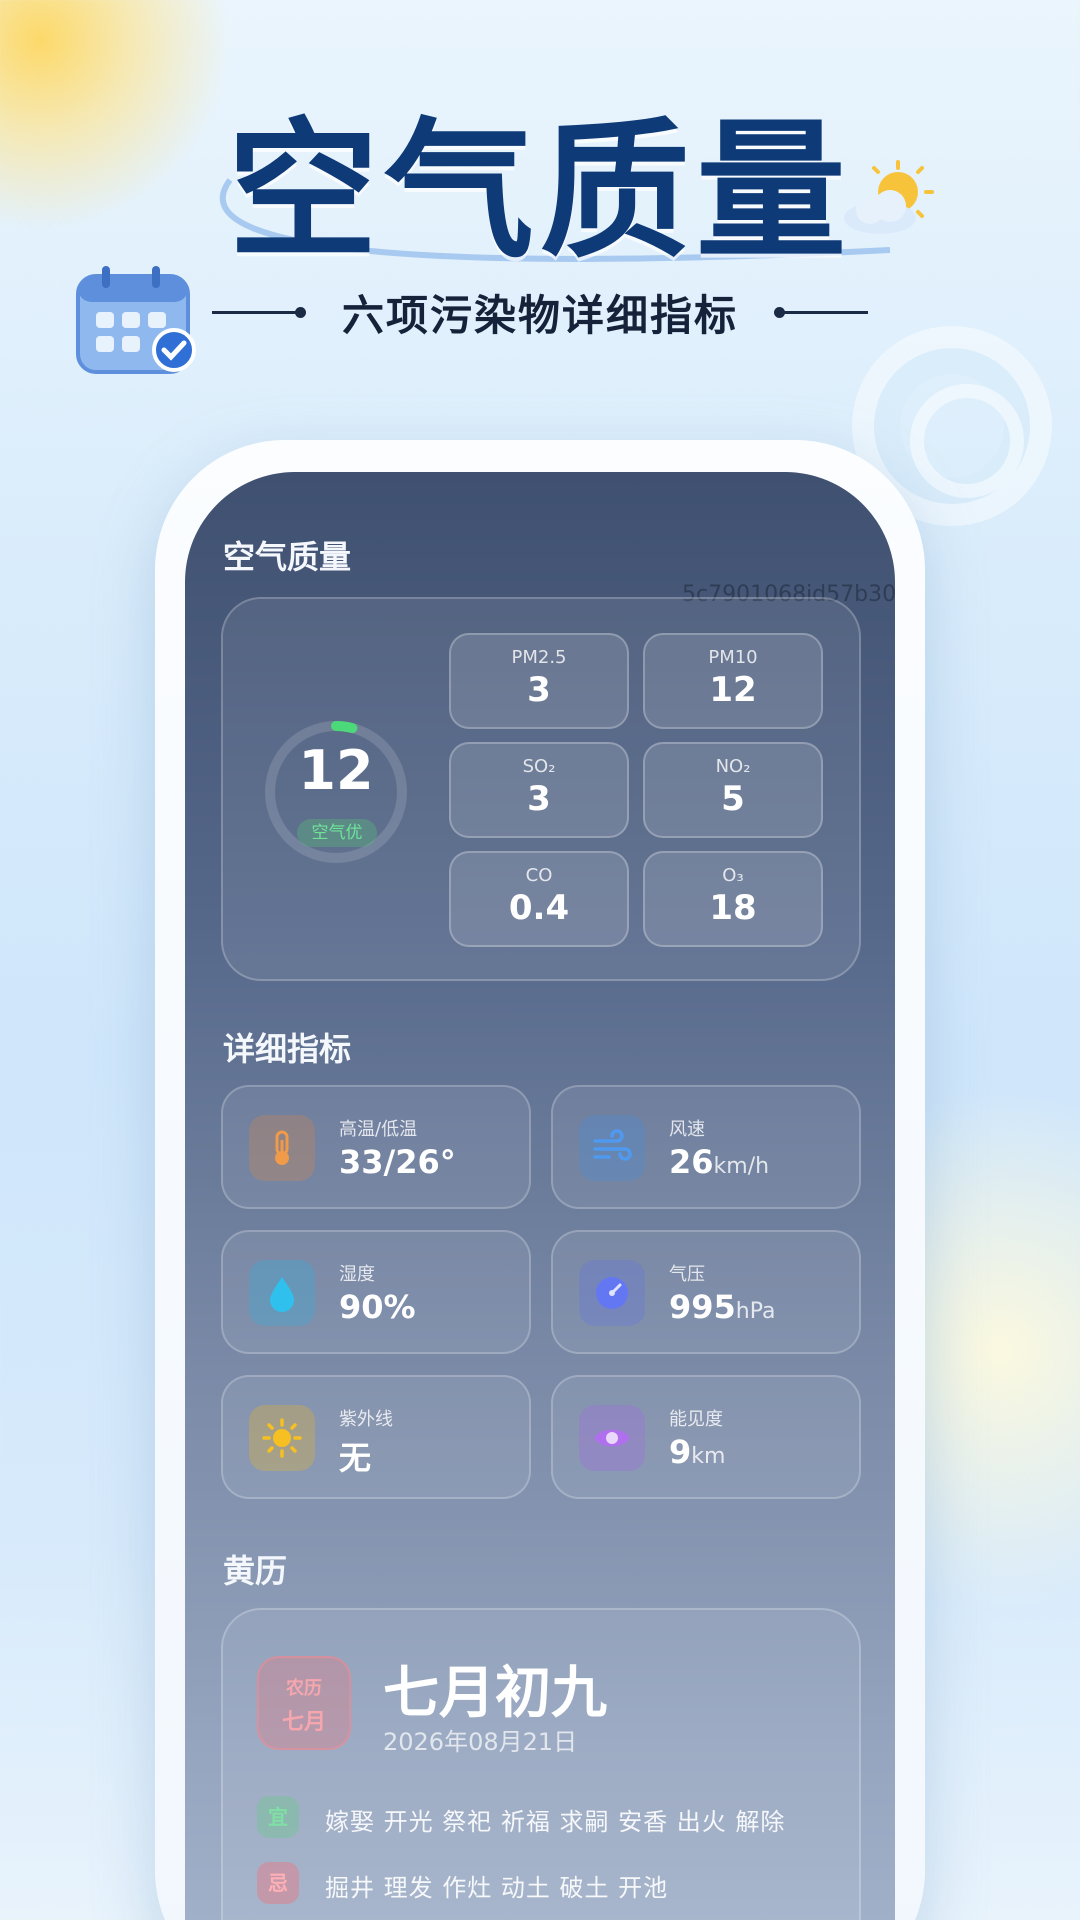  What do you see at coordinates (497, 1888) in the screenshot?
I see `avoid-activities: 掘井 理发 作灶 动土 破土 开池` at bounding box center [497, 1888].